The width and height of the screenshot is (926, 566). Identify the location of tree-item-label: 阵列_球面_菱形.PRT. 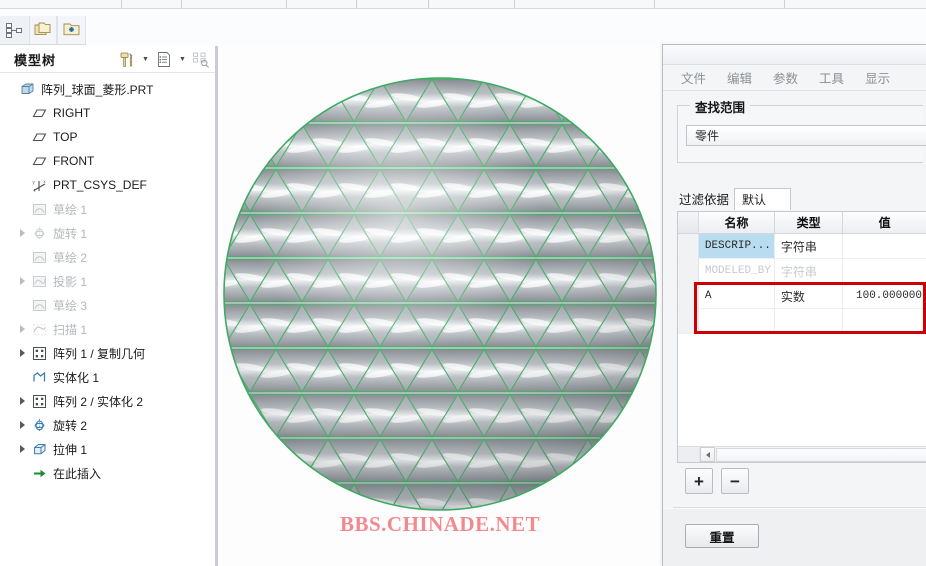
(97, 89).